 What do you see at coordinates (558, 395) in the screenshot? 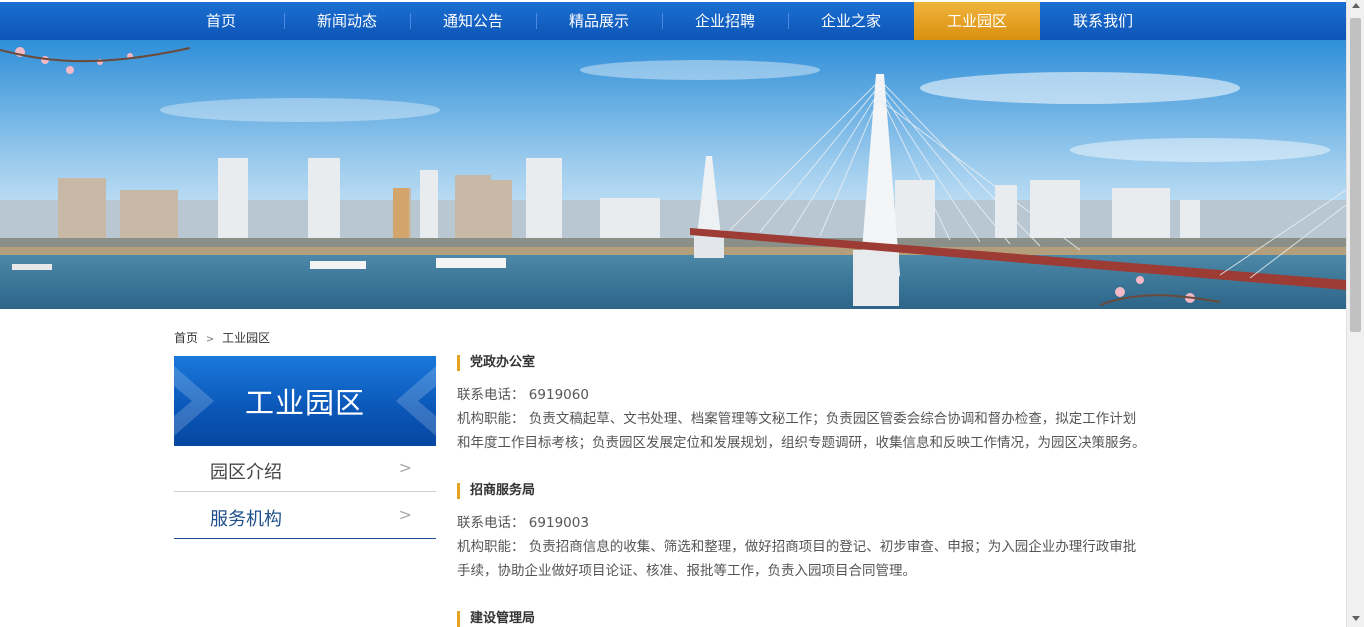
I see `phone-number: 6919060` at bounding box center [558, 395].